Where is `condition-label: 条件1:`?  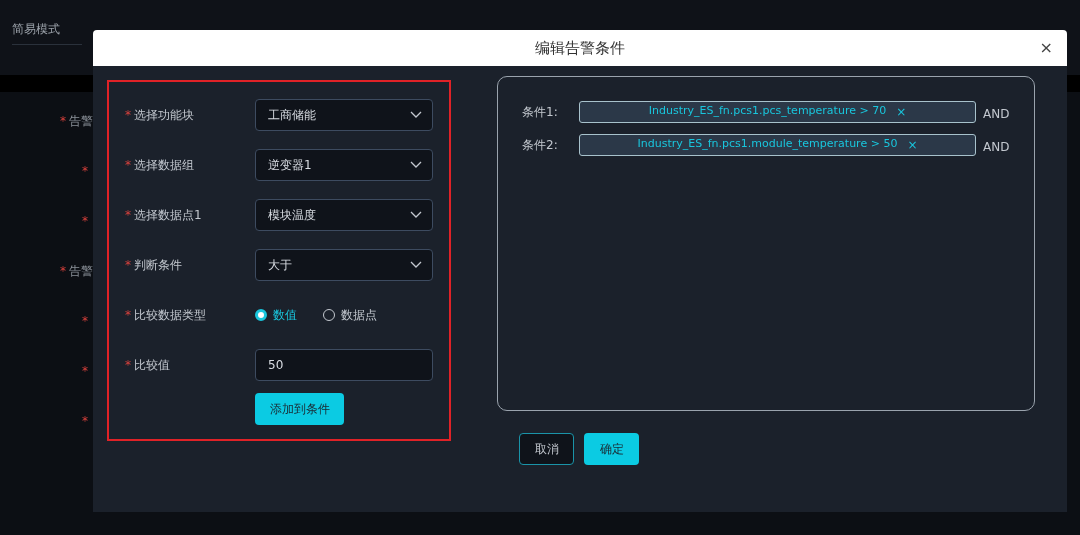 condition-label: 条件1: is located at coordinates (540, 112).